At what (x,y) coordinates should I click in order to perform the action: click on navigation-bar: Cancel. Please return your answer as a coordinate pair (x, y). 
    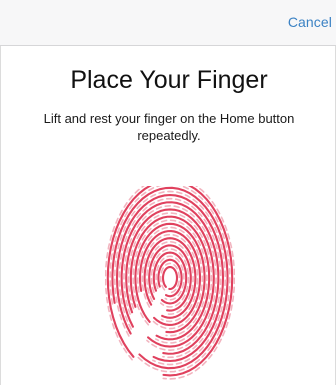
    Looking at the image, I should click on (168, 23).